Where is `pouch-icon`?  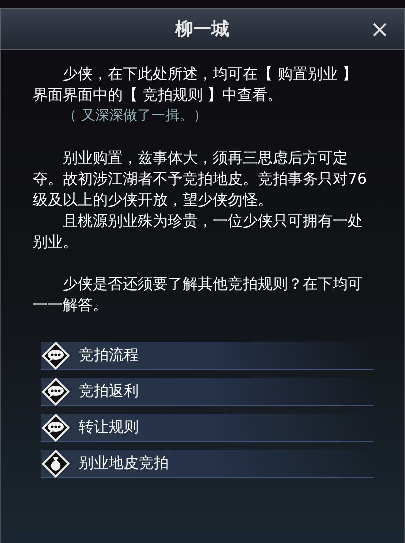 pouch-icon is located at coordinates (56, 463).